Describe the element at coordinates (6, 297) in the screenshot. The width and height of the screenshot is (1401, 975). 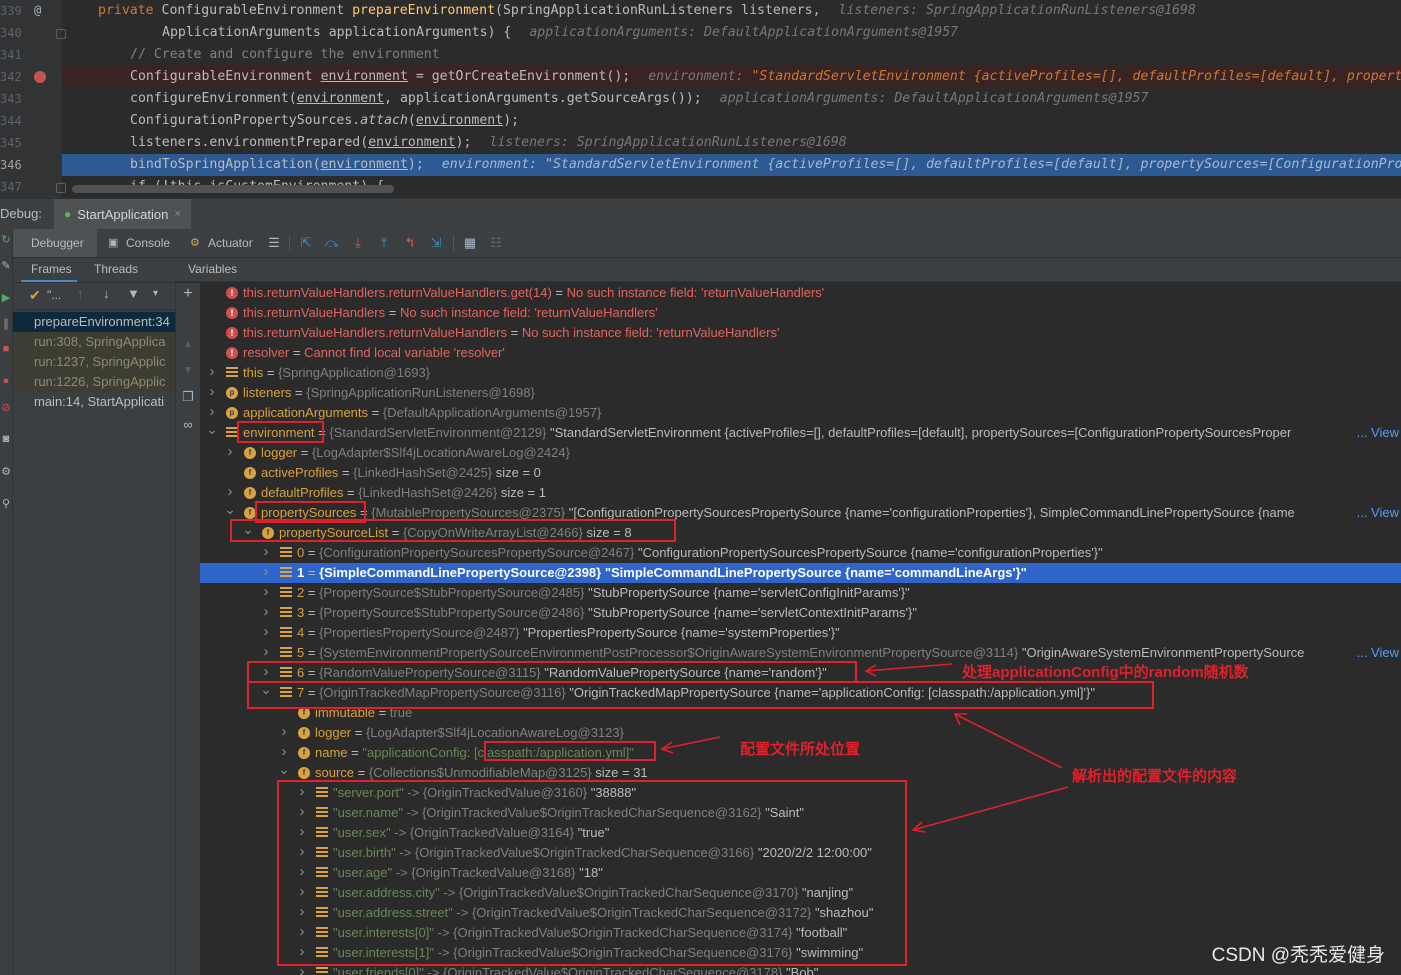
I see `resume-icon: ▶` at that location.